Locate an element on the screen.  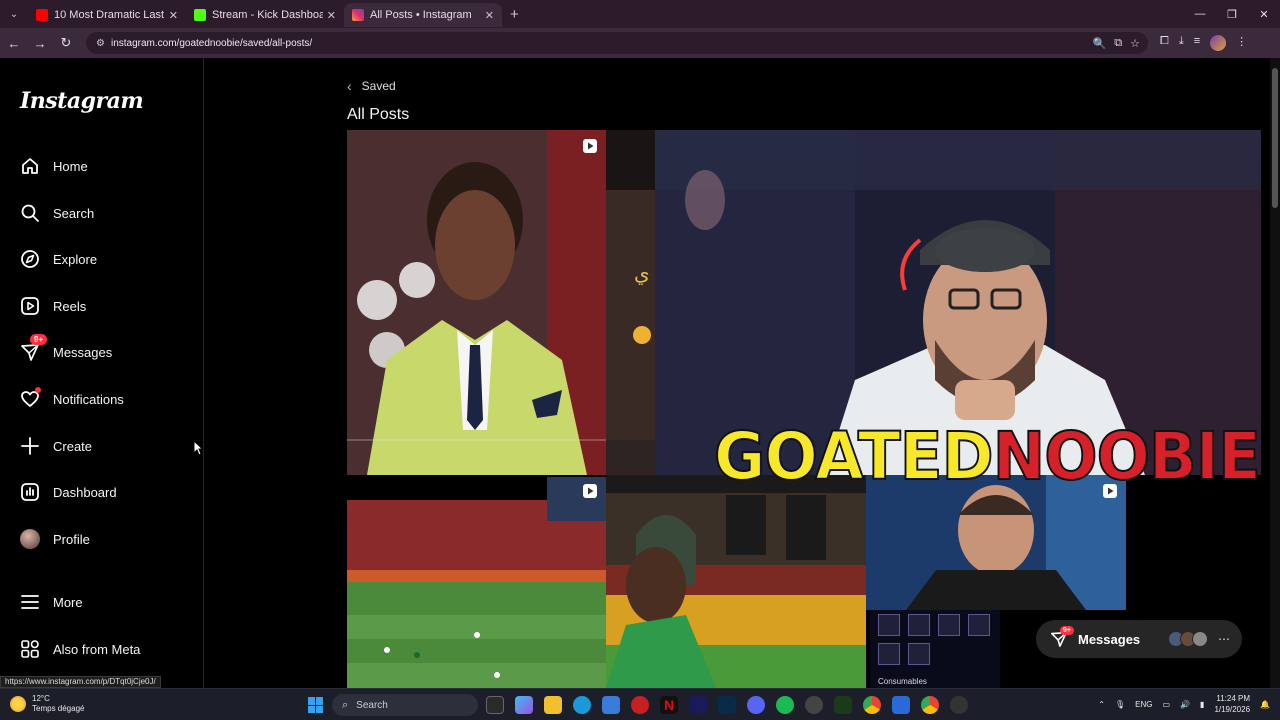
browser-tab: 10 Most Dramatic Last MINUTE ✕ is located at coordinates (107, 15).